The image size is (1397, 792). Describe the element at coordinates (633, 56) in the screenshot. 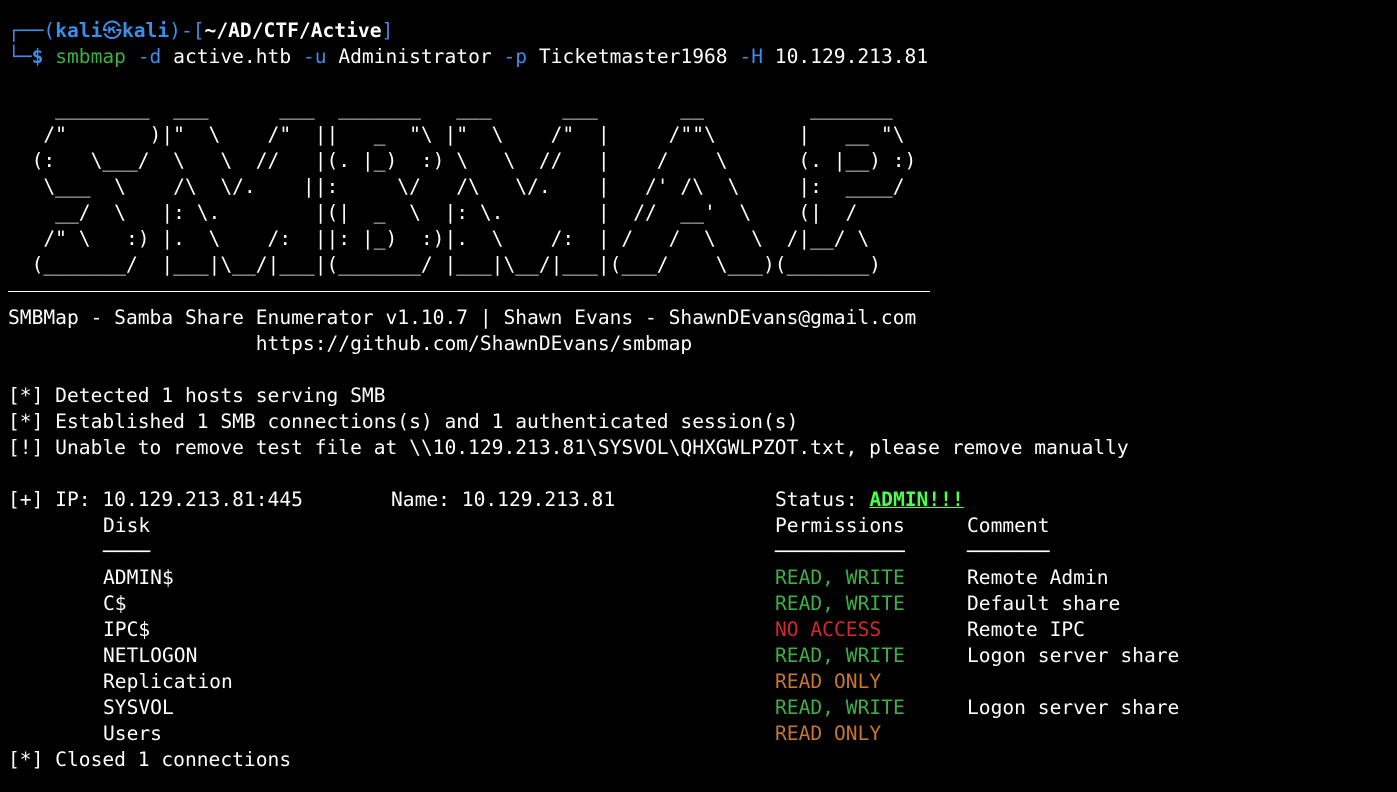

I see `command-password: Ticketmaster1968` at that location.